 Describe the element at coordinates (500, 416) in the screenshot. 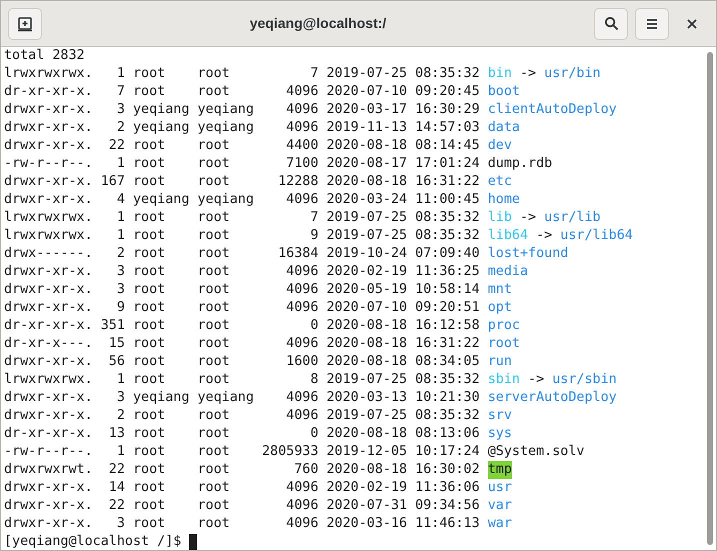

I see `file-name: srv` at that location.